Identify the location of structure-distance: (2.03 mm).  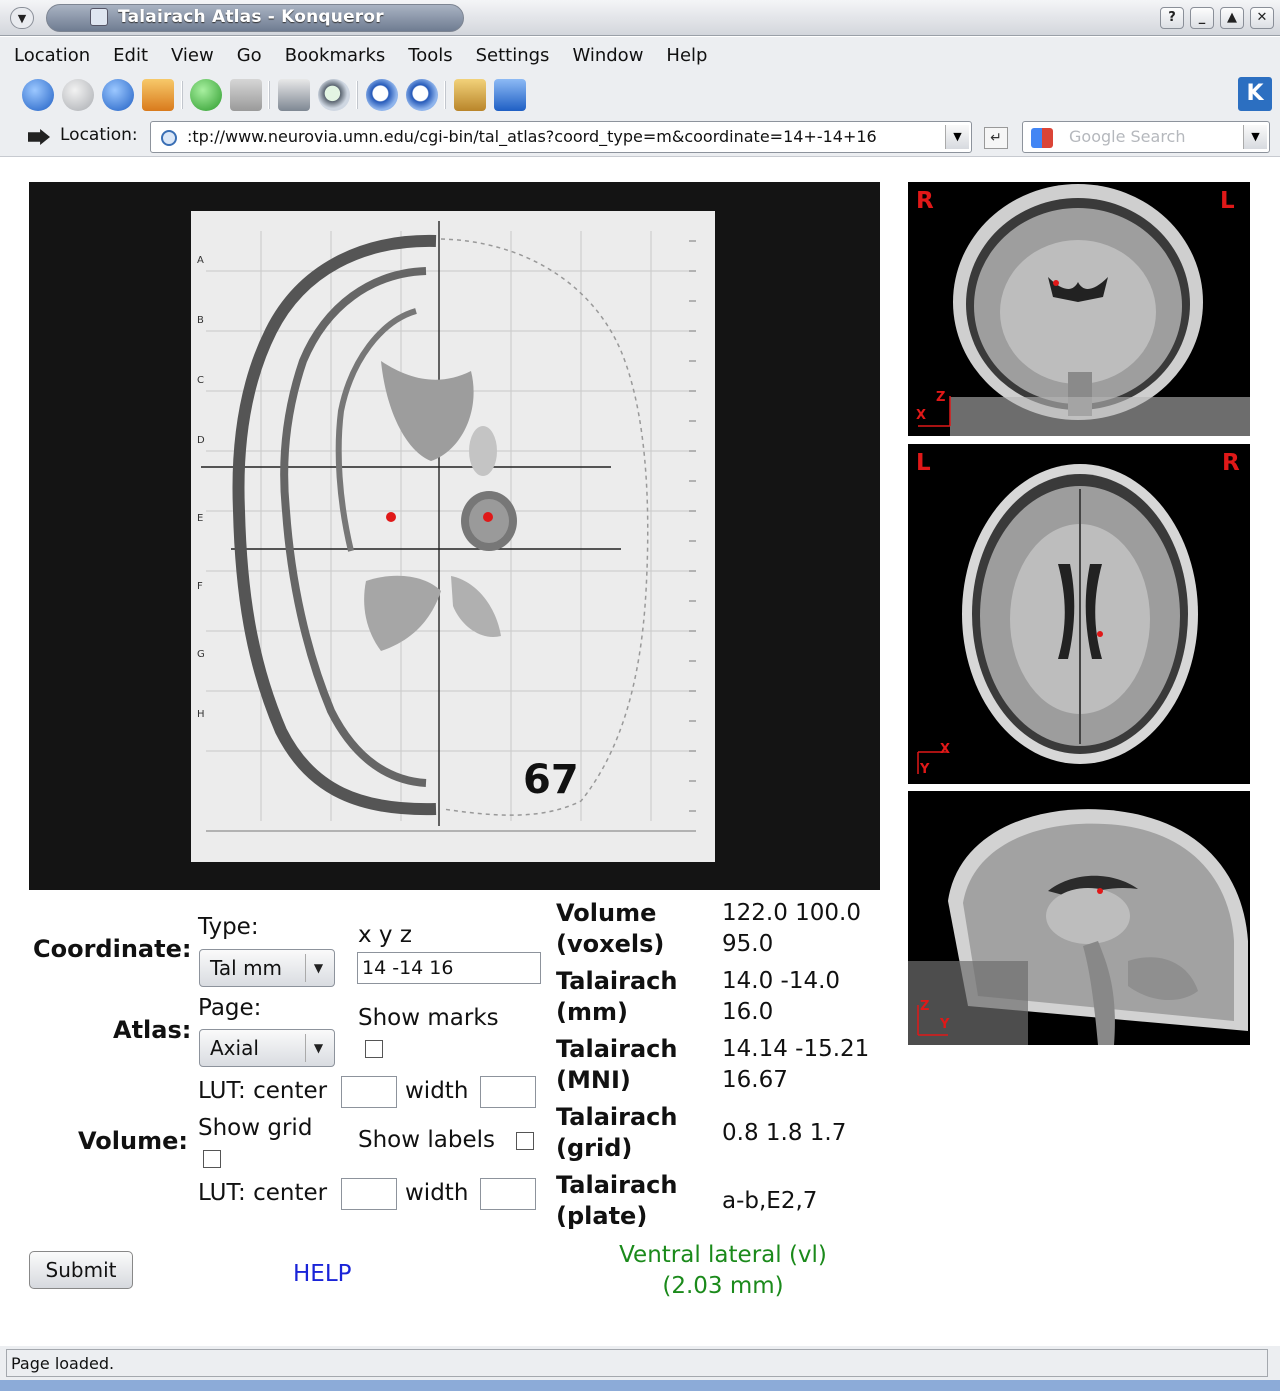
(723, 1286).